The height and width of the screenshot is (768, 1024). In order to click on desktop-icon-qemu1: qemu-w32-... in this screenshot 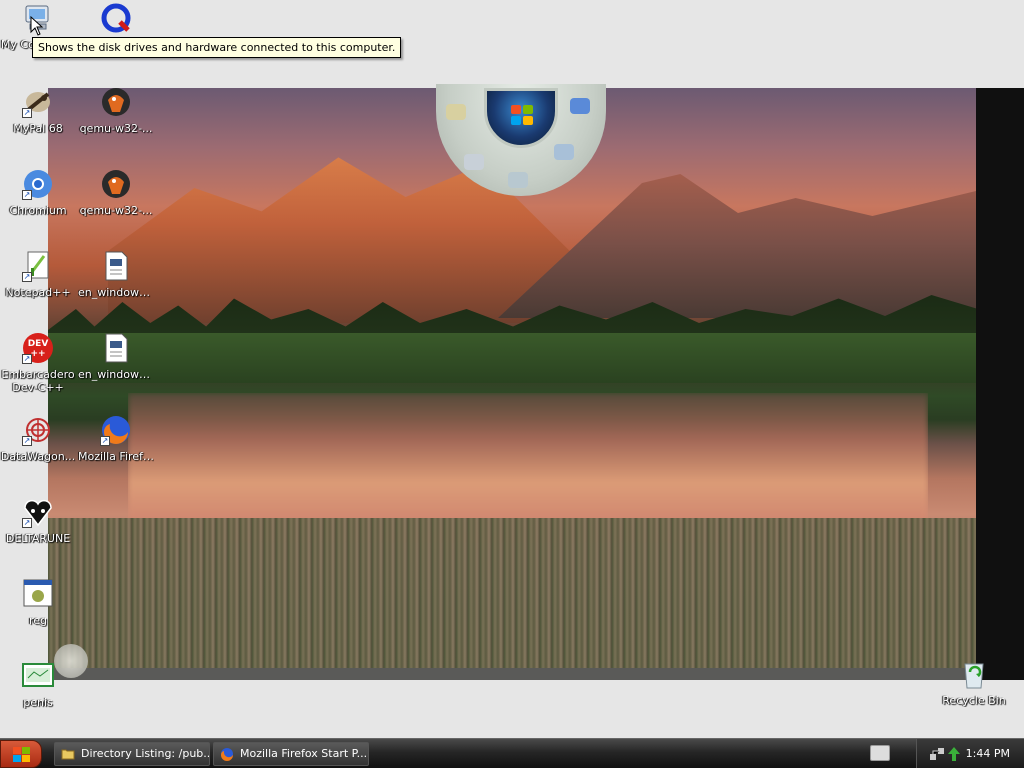, I will do `click(116, 110)`.